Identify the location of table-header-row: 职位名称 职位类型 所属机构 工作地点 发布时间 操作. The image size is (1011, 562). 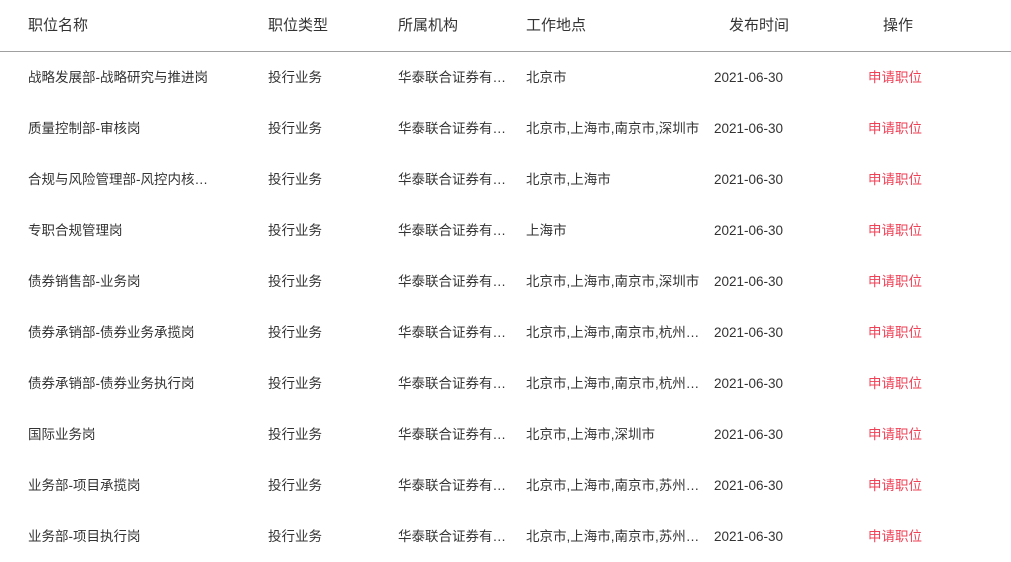
(505, 26).